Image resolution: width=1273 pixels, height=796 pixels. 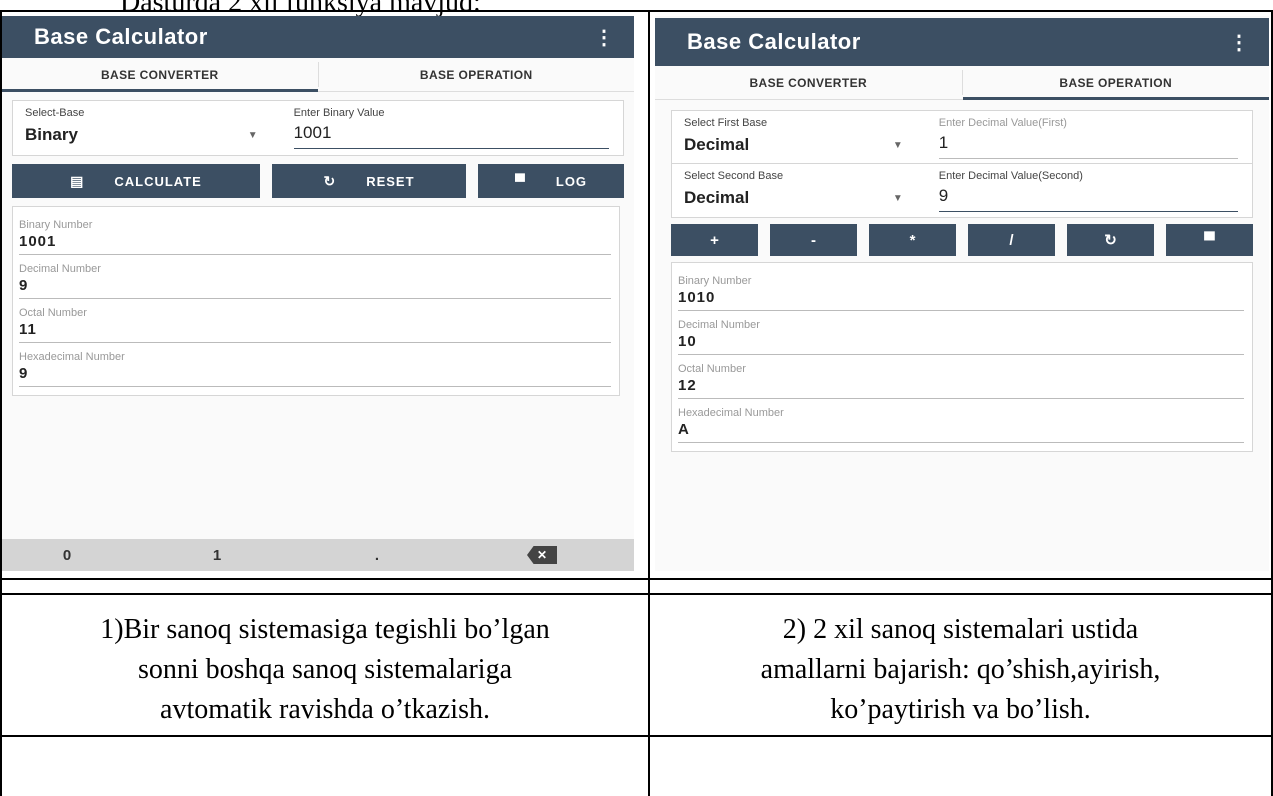 What do you see at coordinates (961, 431) in the screenshot?
I see `result-value: A` at bounding box center [961, 431].